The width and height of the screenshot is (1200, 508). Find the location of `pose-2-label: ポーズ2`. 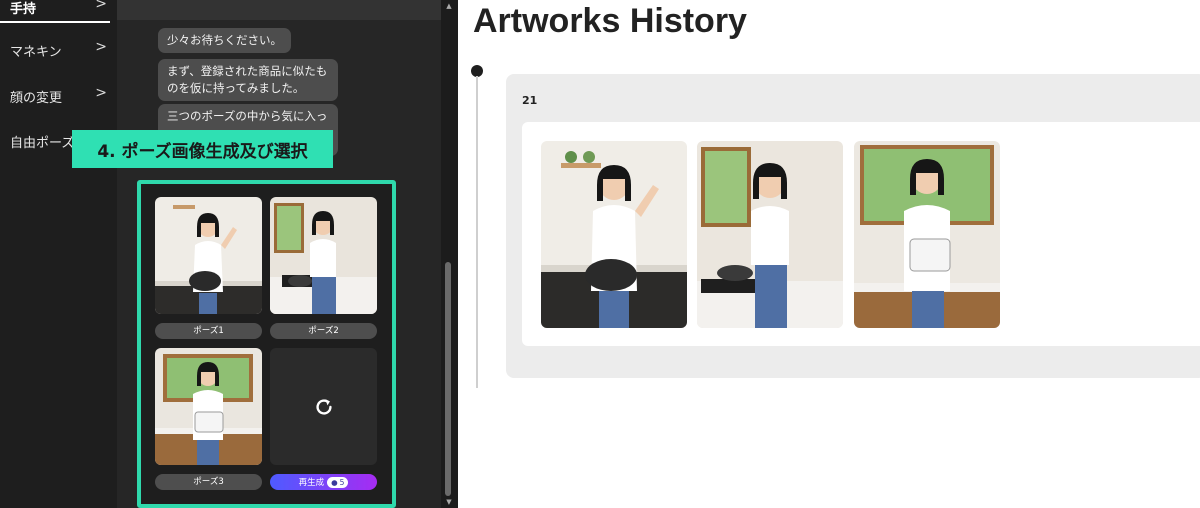

pose-2-label: ポーズ2 is located at coordinates (323, 331).